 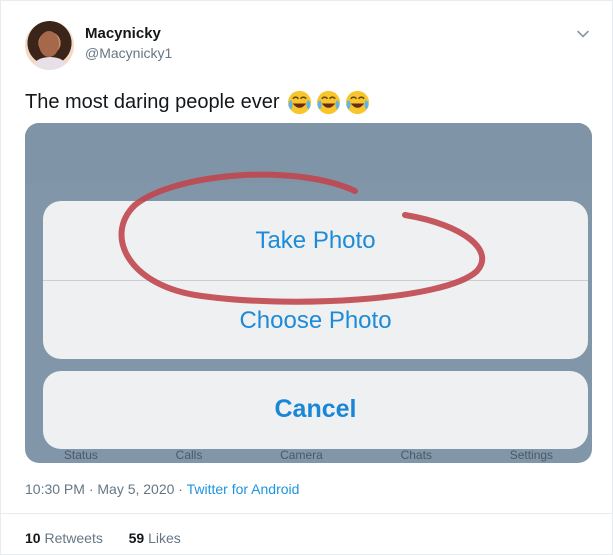 What do you see at coordinates (123, 33) in the screenshot?
I see `display-name: Macynicky` at bounding box center [123, 33].